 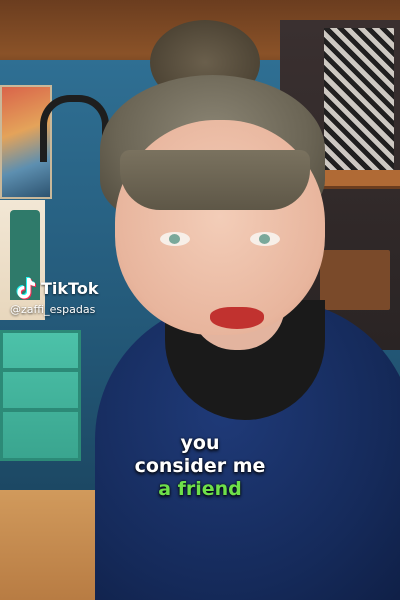 I want to click on person-left-eye, so click(x=175, y=239).